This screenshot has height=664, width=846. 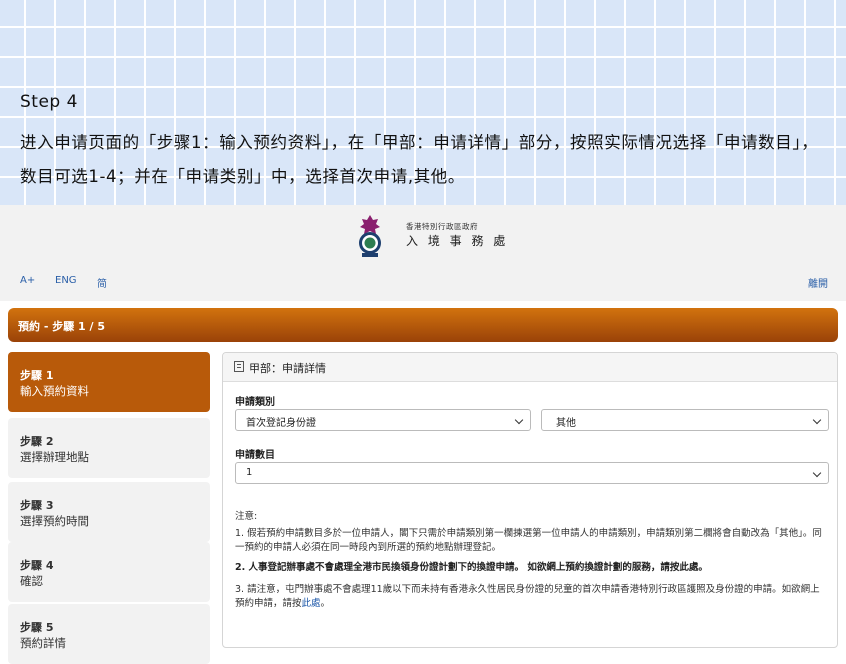 What do you see at coordinates (685, 420) in the screenshot?
I see `category-select-2: 其他` at bounding box center [685, 420].